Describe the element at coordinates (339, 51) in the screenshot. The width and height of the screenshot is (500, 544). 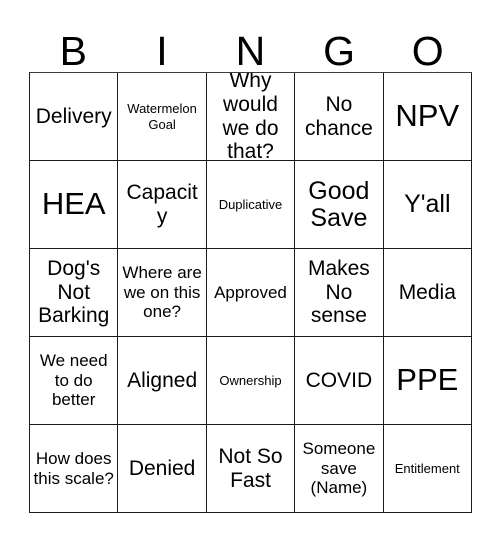
I see `bingo-header-letter-g: G` at that location.